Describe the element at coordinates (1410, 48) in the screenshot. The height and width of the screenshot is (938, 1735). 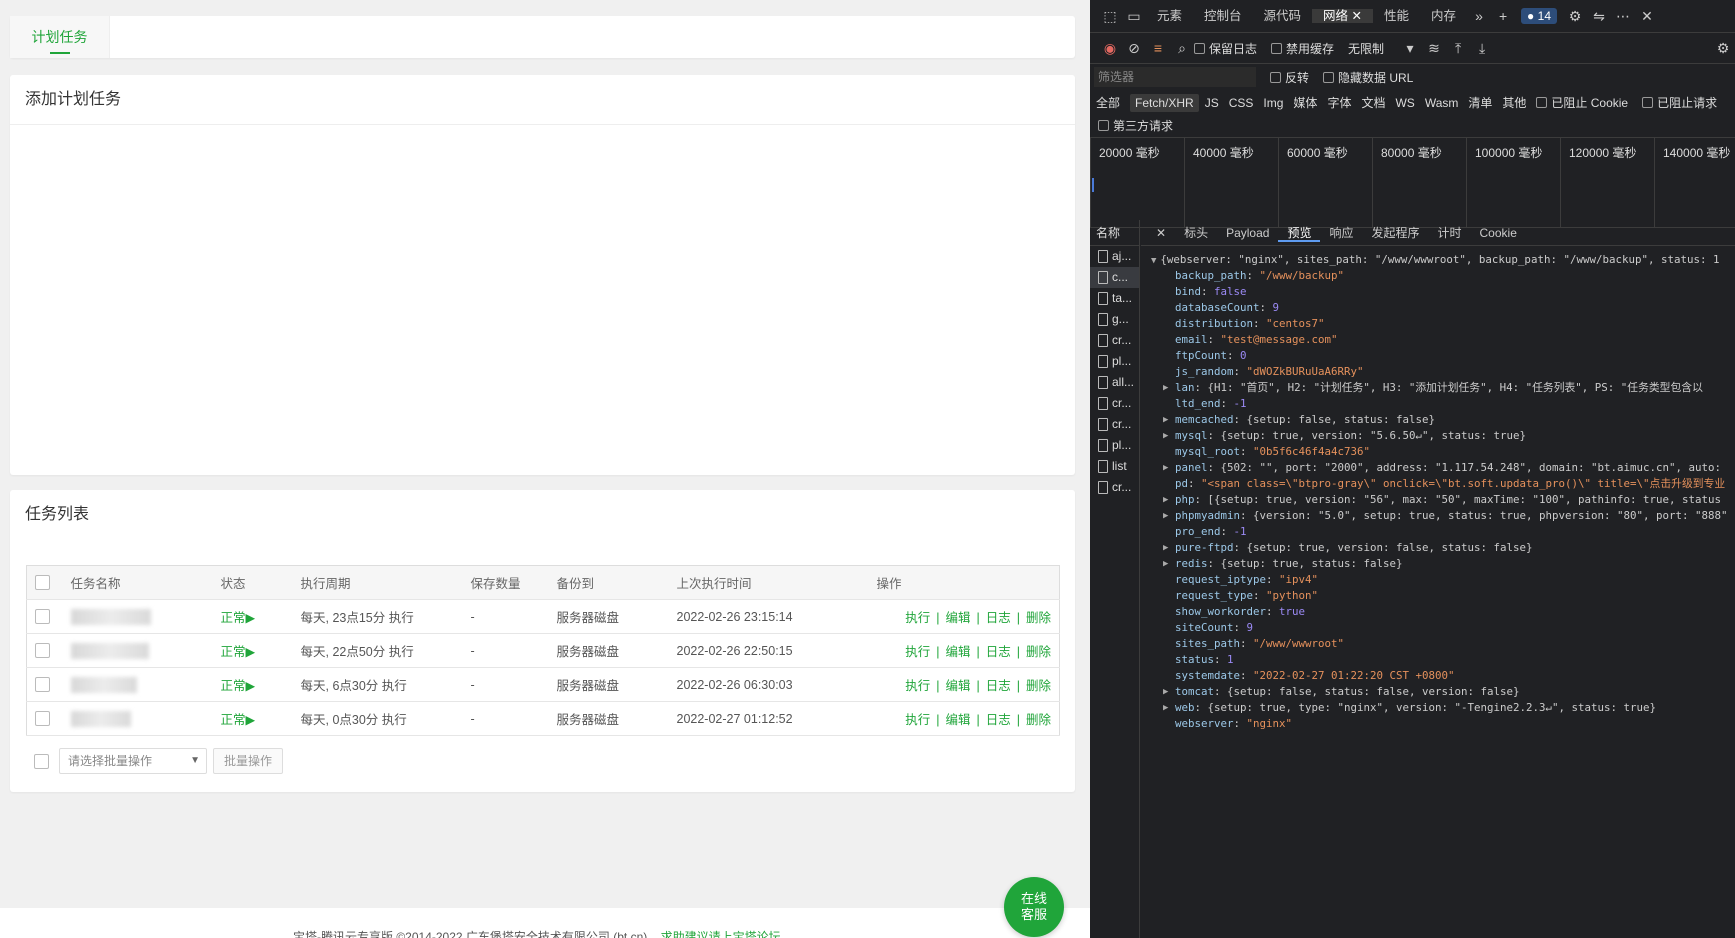
I see `chevron-down-icon: ▾` at that location.